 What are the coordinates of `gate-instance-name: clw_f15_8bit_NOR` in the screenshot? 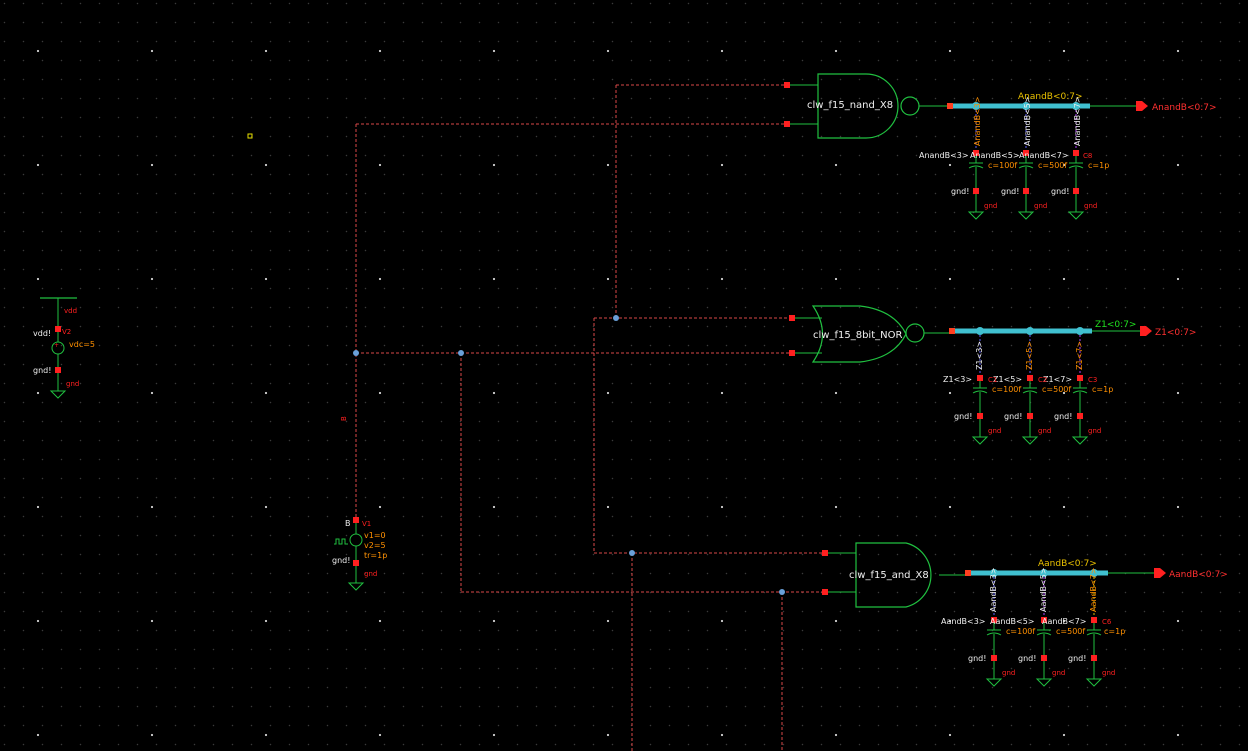 It's located at (857, 335).